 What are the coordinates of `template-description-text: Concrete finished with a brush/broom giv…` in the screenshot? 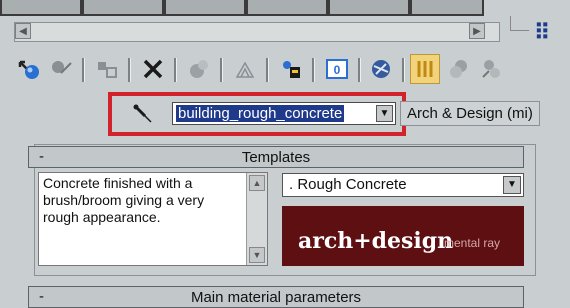 It's located at (124, 200).